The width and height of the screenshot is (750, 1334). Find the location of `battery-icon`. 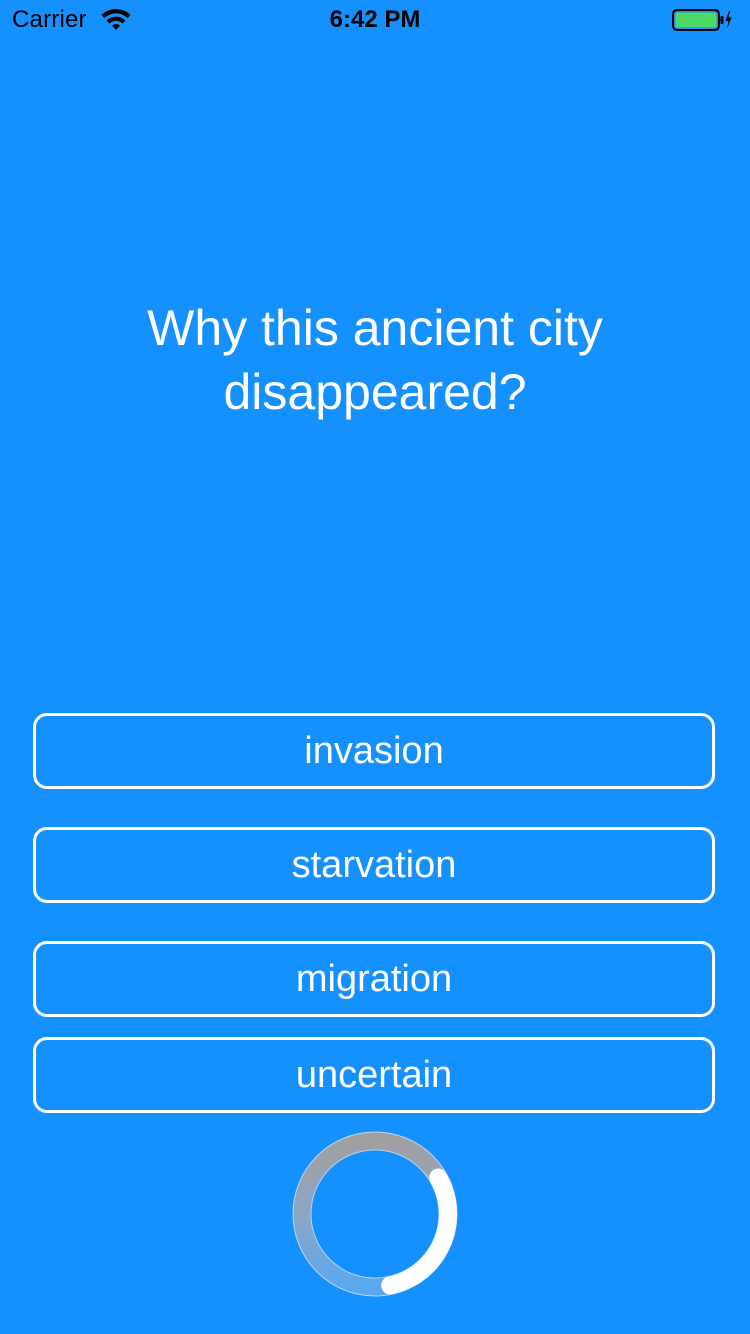

battery-icon is located at coordinates (702, 20).